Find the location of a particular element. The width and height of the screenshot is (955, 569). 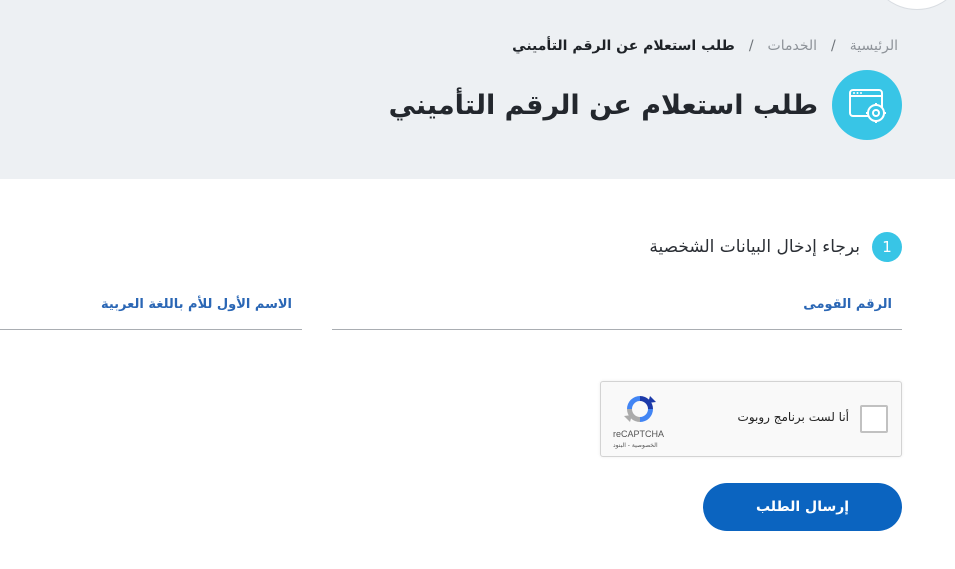

step-header: 1 برجاء إدخال البيانات الشخصية is located at coordinates (775, 247).